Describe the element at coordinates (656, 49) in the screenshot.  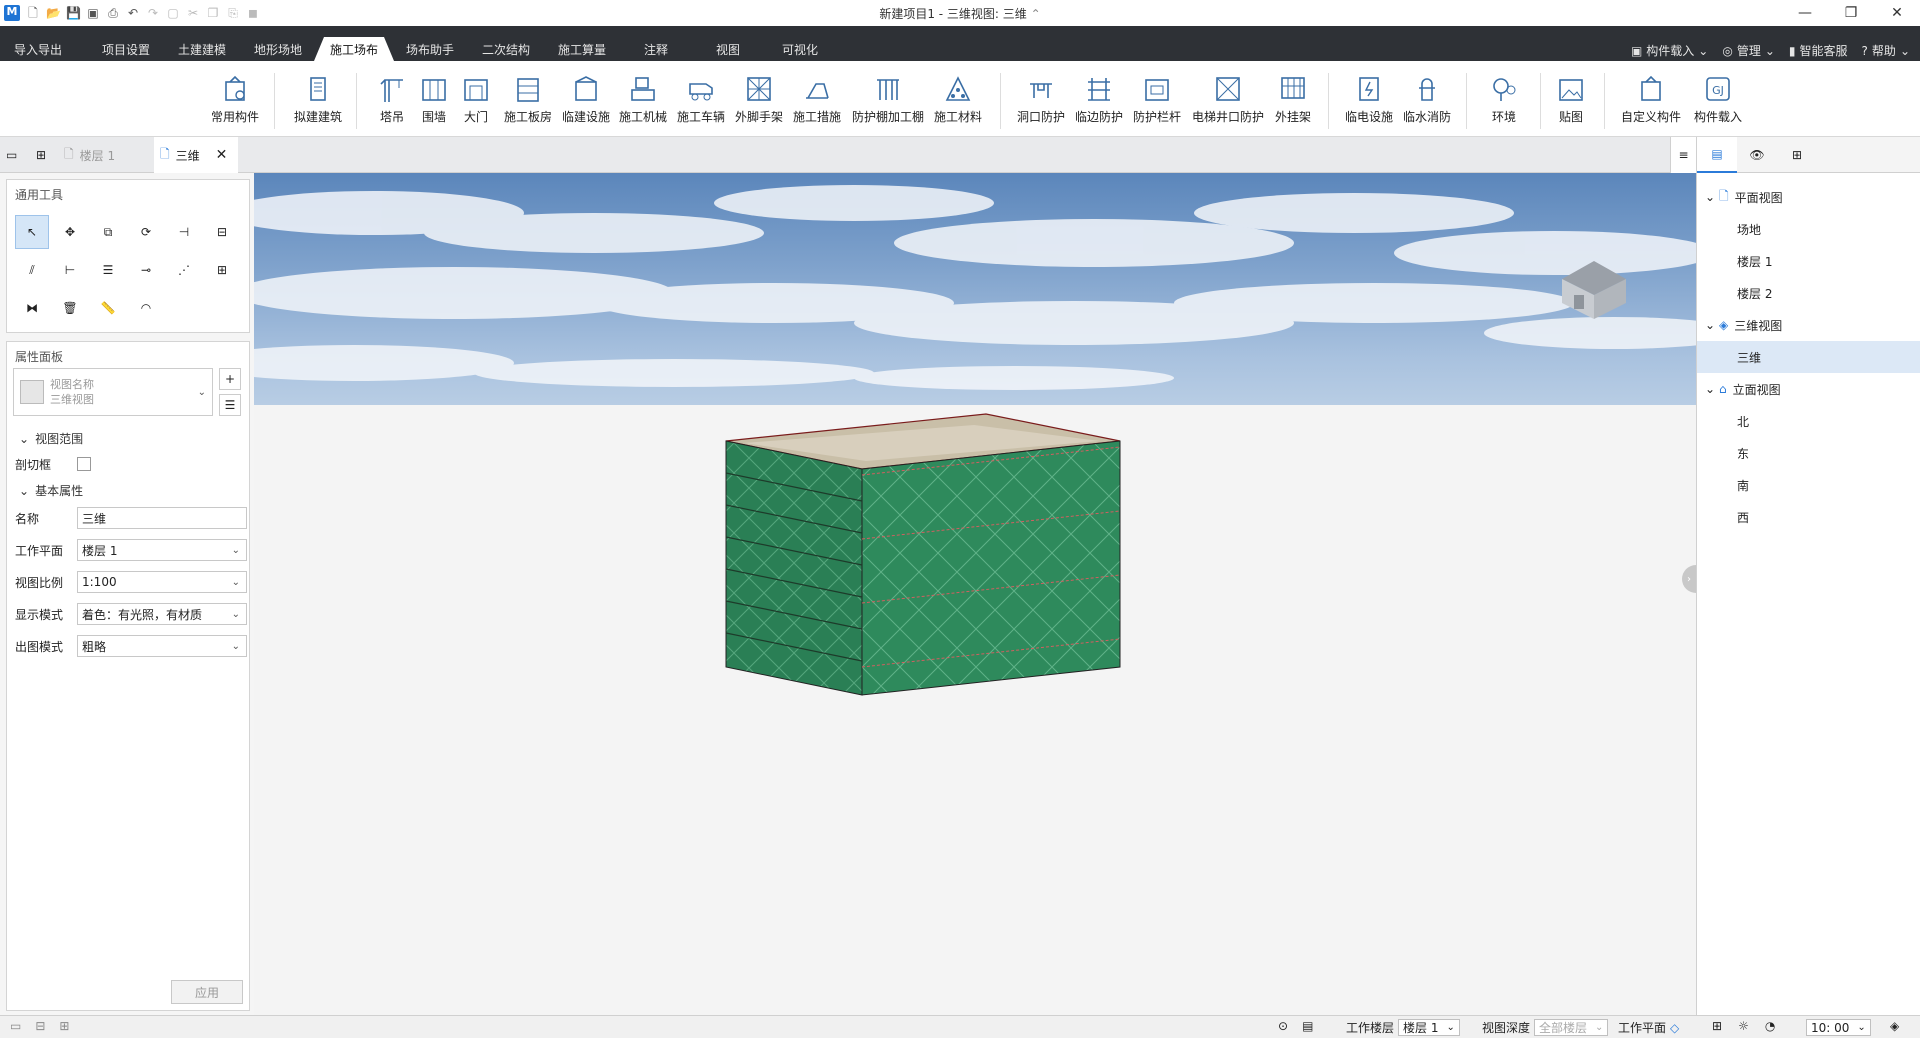
I see `tab-annotation: 注释` at that location.